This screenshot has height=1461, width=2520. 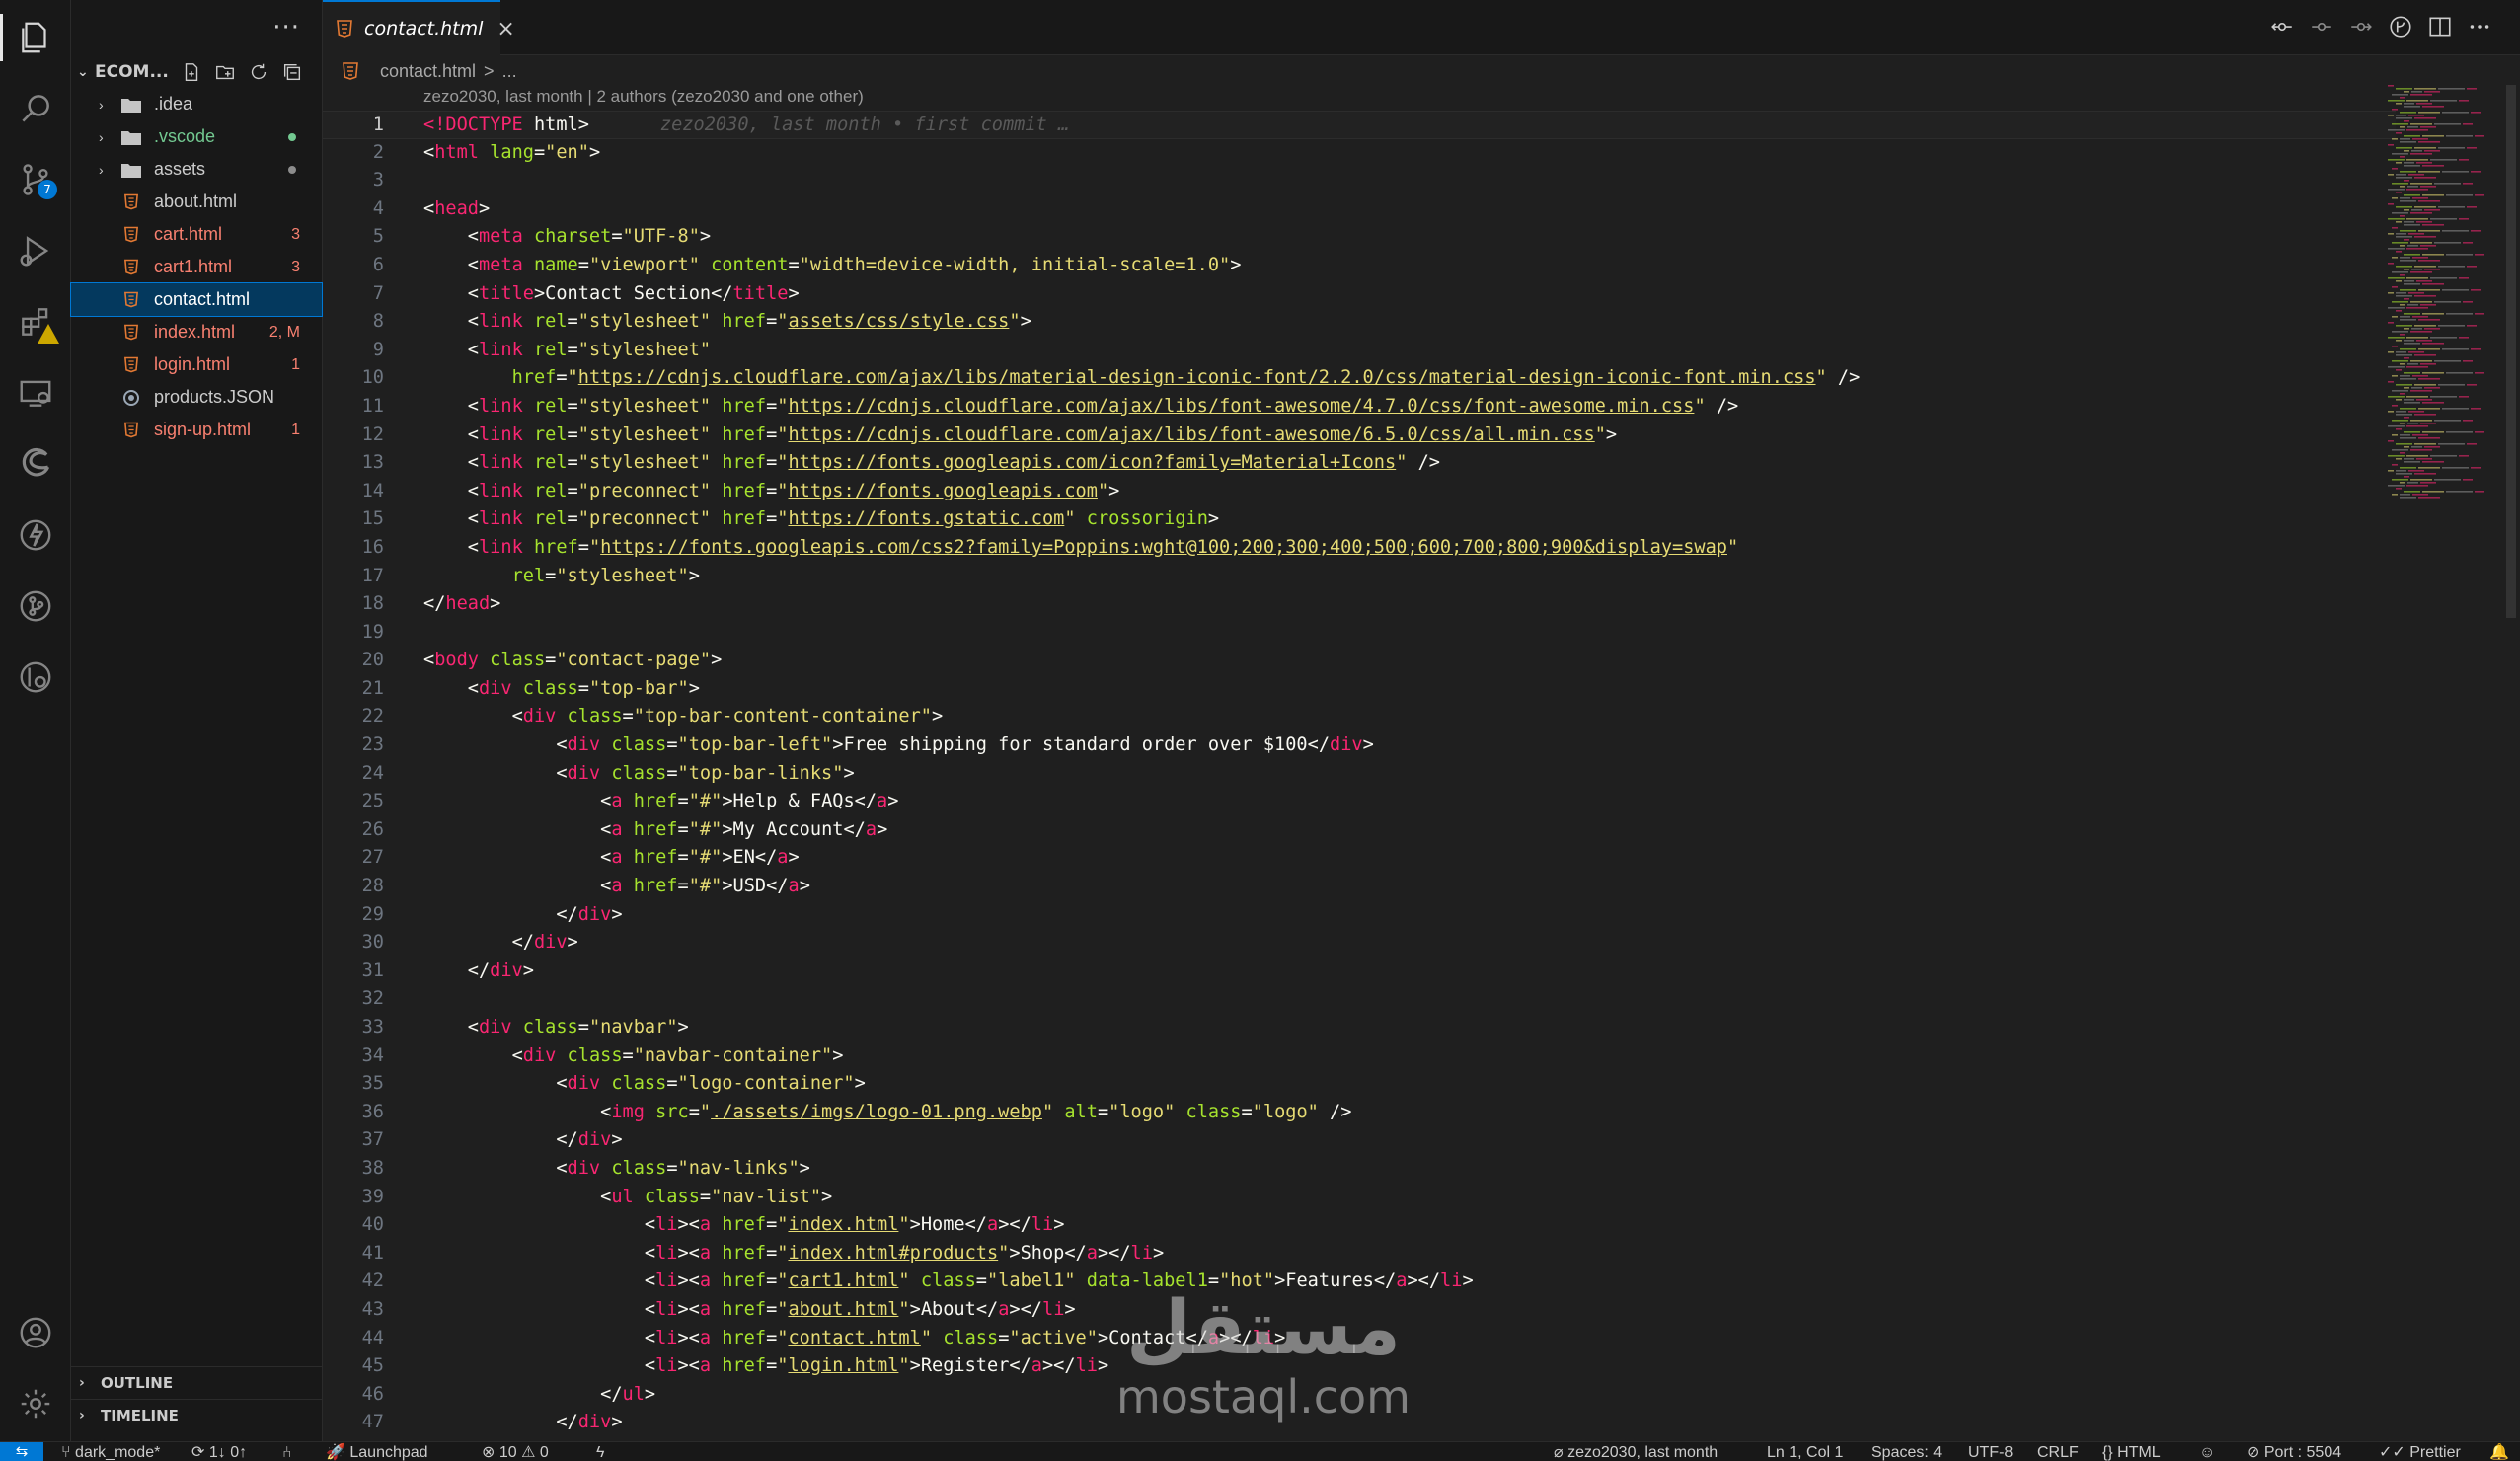 What do you see at coordinates (35, 321) in the screenshot?
I see `extensions-icon` at bounding box center [35, 321].